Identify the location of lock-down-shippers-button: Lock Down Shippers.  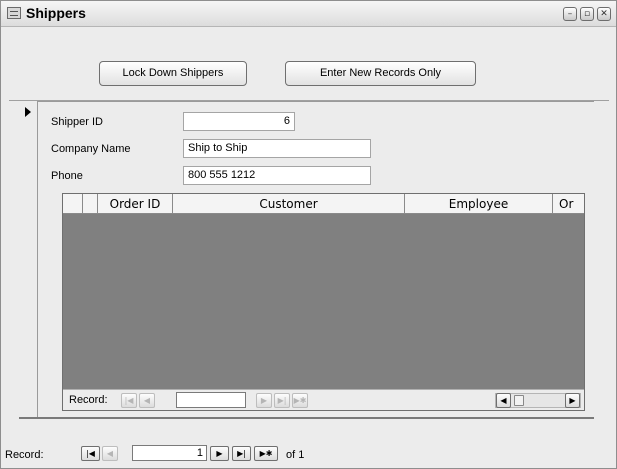
(173, 73).